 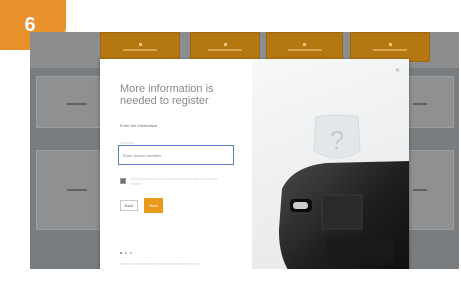 What do you see at coordinates (397, 70) in the screenshot?
I see `close-icon: ✕` at bounding box center [397, 70].